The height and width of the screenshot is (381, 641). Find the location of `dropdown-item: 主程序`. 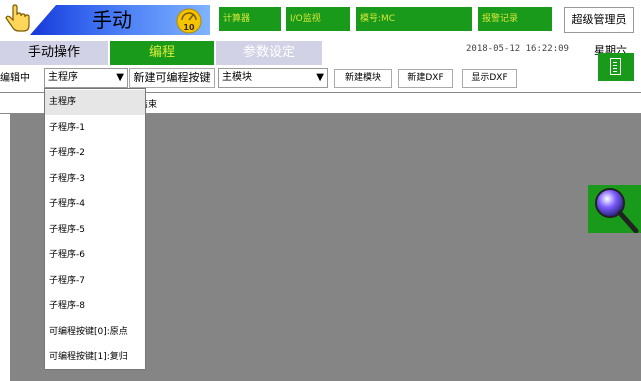

dropdown-item: 主程序 is located at coordinates (95, 102).